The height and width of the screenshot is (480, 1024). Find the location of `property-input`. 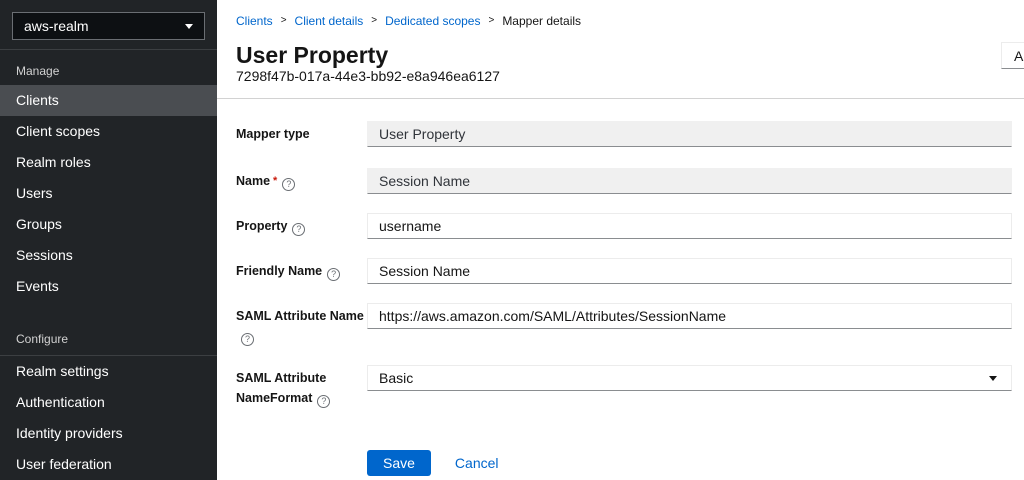

property-input is located at coordinates (689, 226).